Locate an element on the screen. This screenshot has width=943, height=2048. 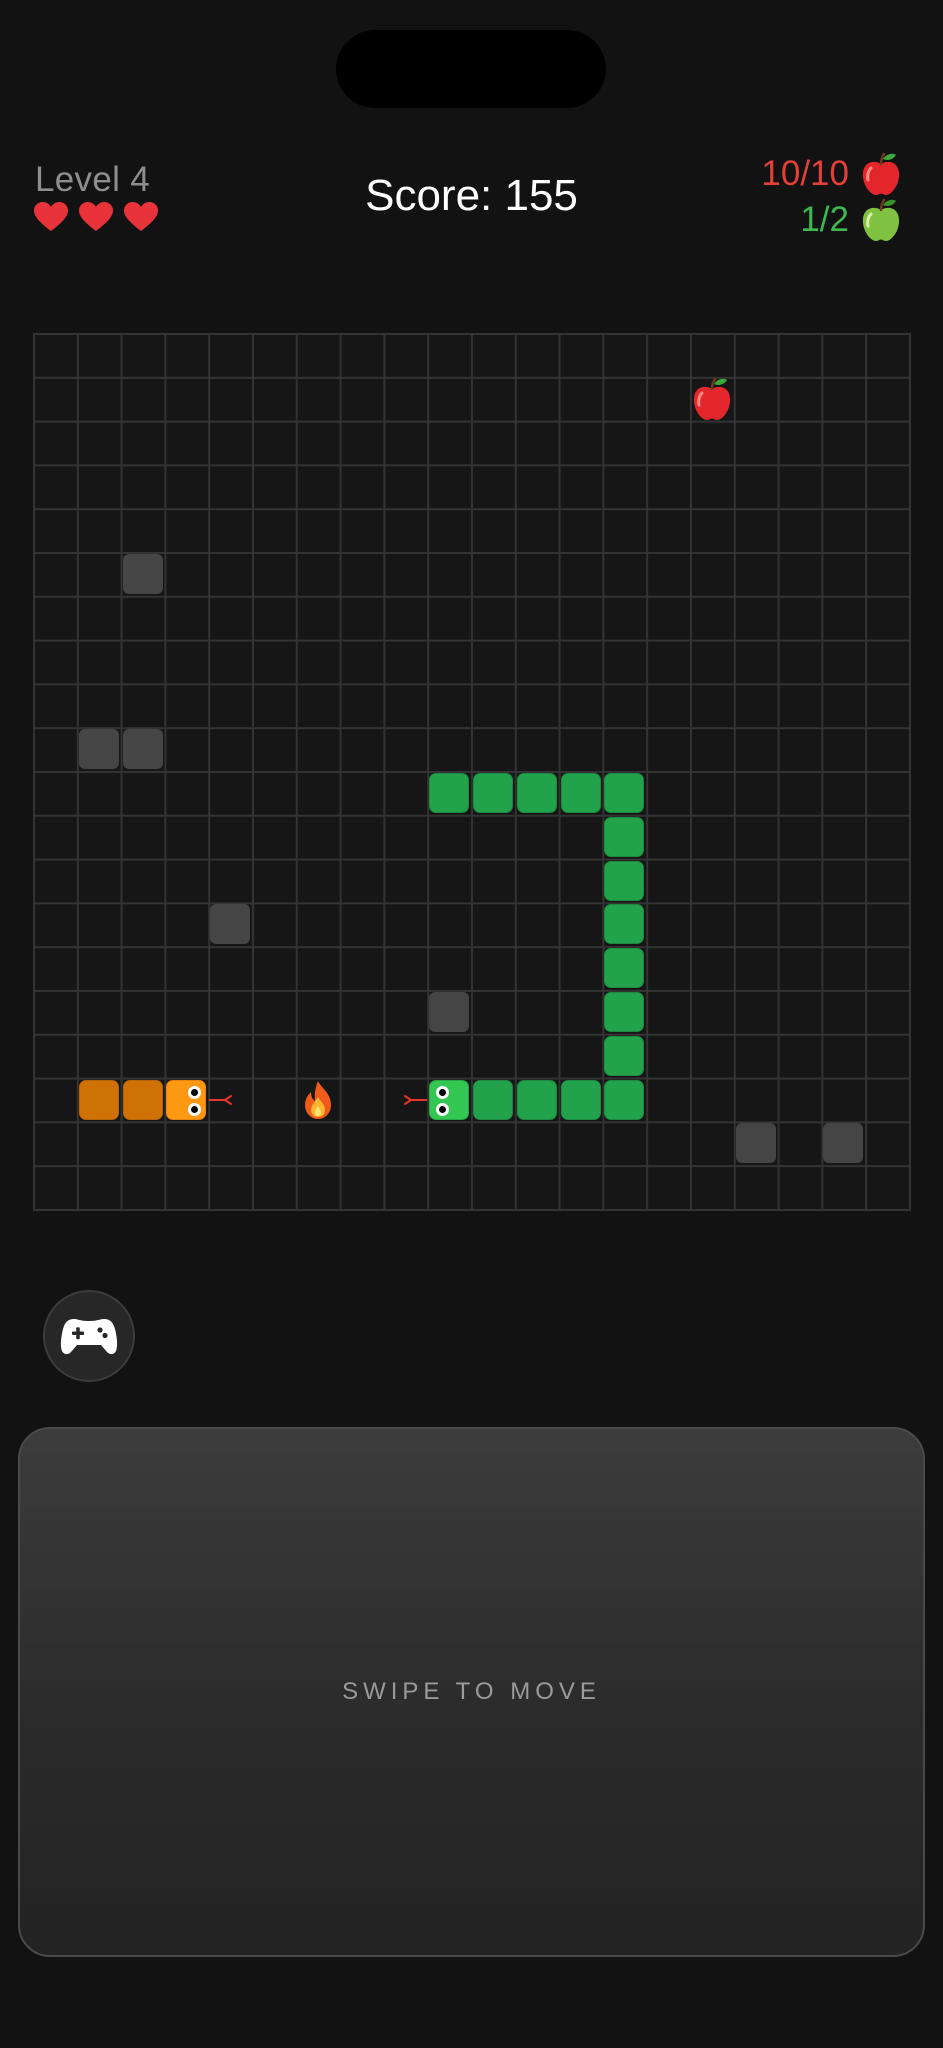
gamepad-button is located at coordinates (89, 1336).